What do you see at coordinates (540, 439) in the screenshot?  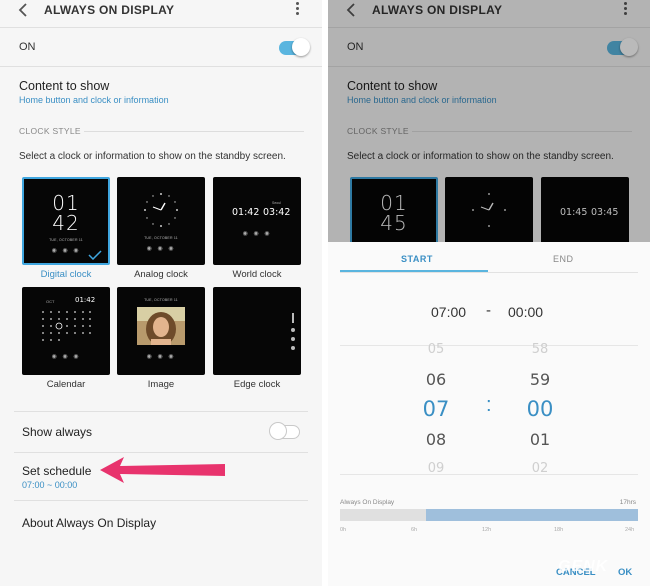 I see `minute-option: 01` at bounding box center [540, 439].